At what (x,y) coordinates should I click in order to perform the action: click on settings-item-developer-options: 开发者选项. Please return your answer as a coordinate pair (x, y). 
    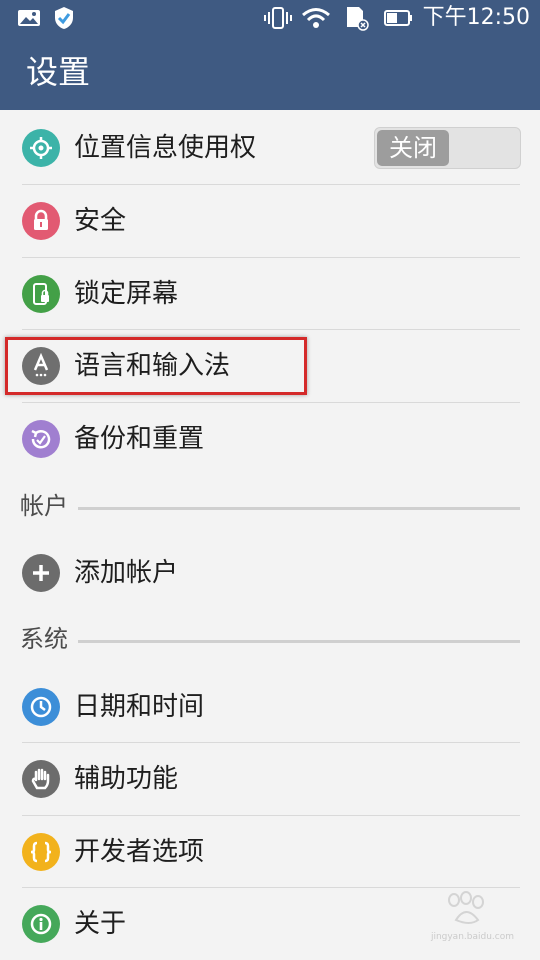
    Looking at the image, I should click on (270, 852).